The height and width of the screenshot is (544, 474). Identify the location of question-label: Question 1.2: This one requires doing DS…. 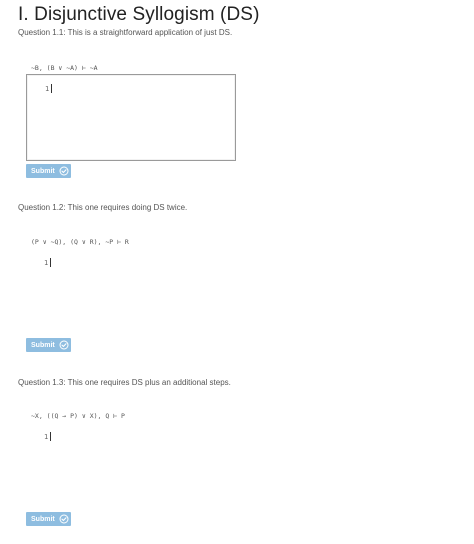
(103, 207).